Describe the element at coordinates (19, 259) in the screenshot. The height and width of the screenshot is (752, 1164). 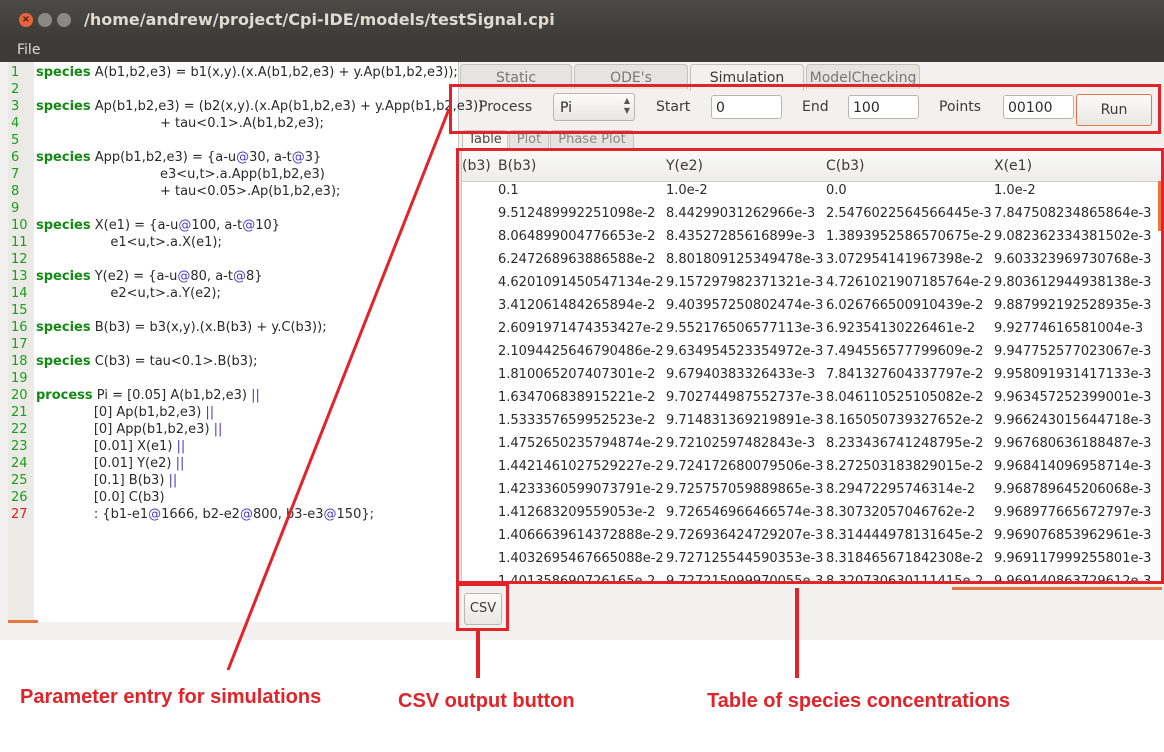
I see `line-number: 12` at that location.